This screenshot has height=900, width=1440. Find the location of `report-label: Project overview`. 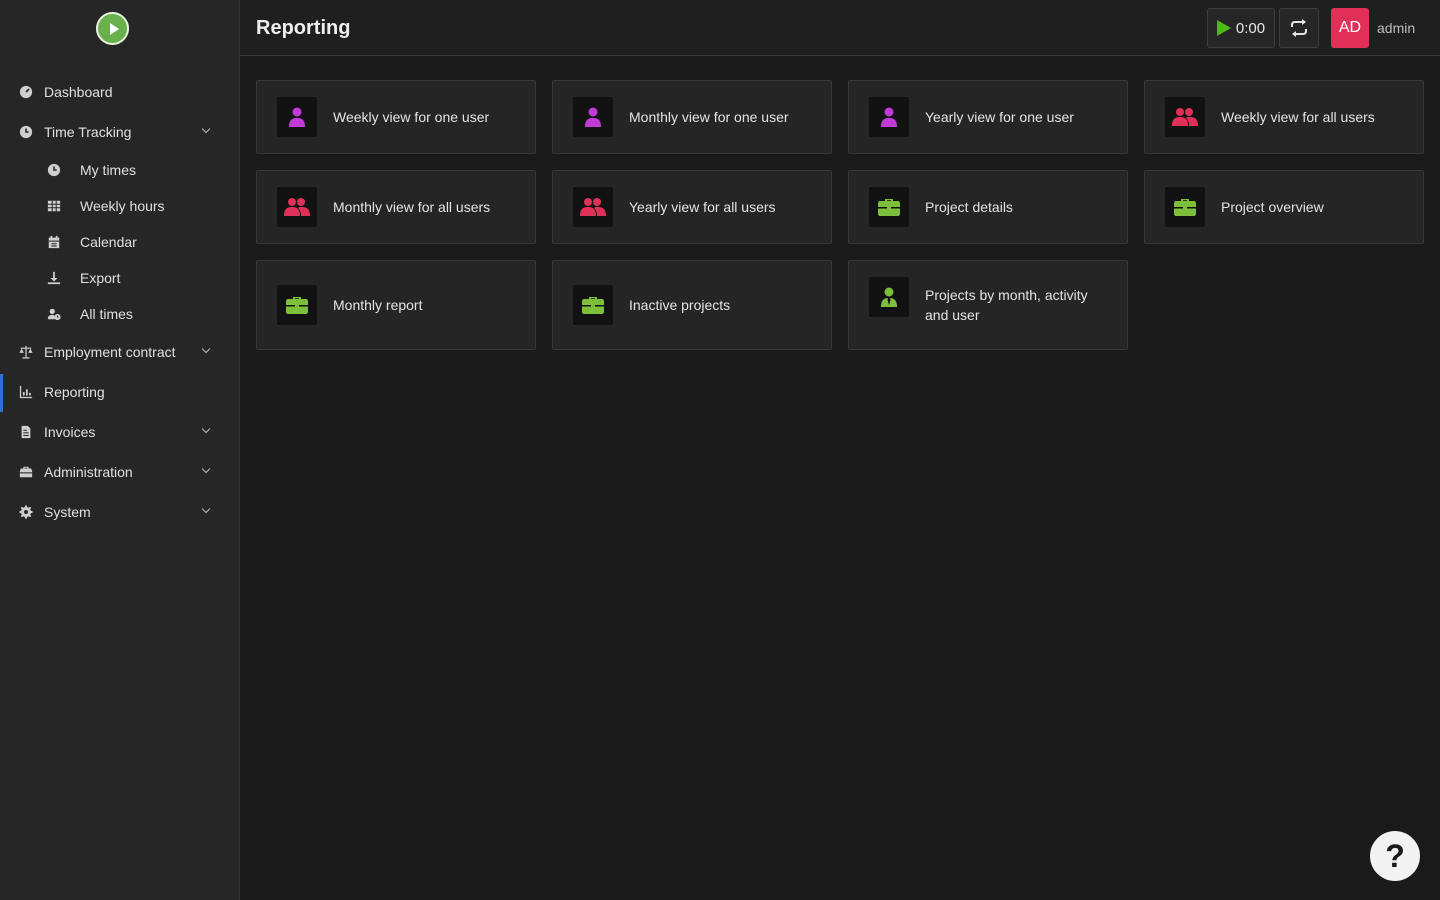

report-label: Project overview is located at coordinates (1272, 207).